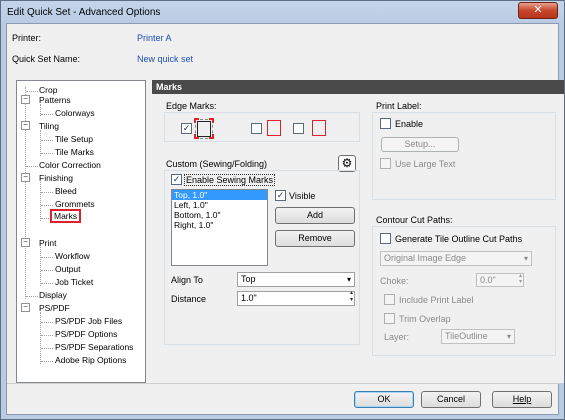 The width and height of the screenshot is (565, 420). What do you see at coordinates (47, 243) in the screenshot?
I see `tree-item-print: Print` at bounding box center [47, 243].